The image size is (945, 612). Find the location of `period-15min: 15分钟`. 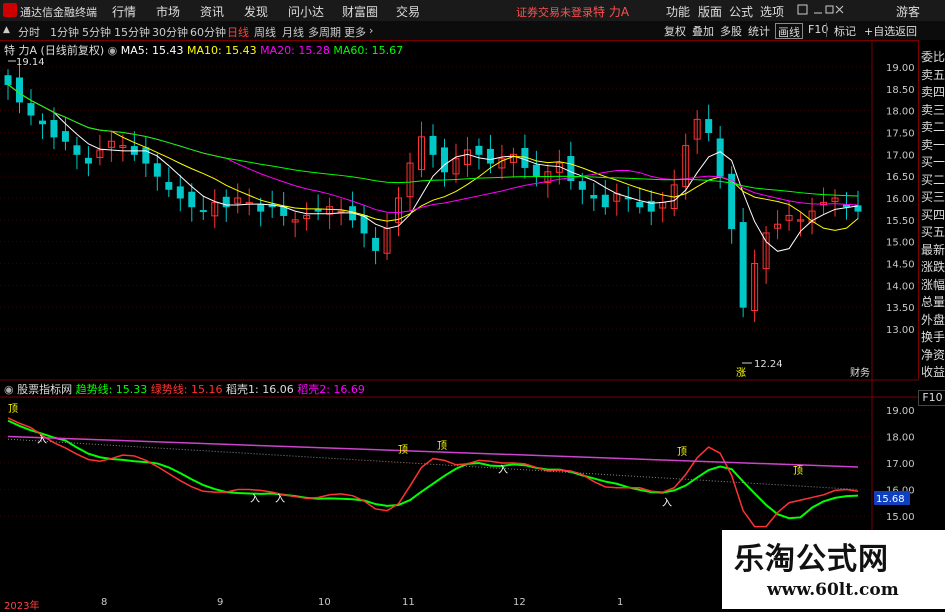

period-15min: 15分钟 is located at coordinates (132, 32).